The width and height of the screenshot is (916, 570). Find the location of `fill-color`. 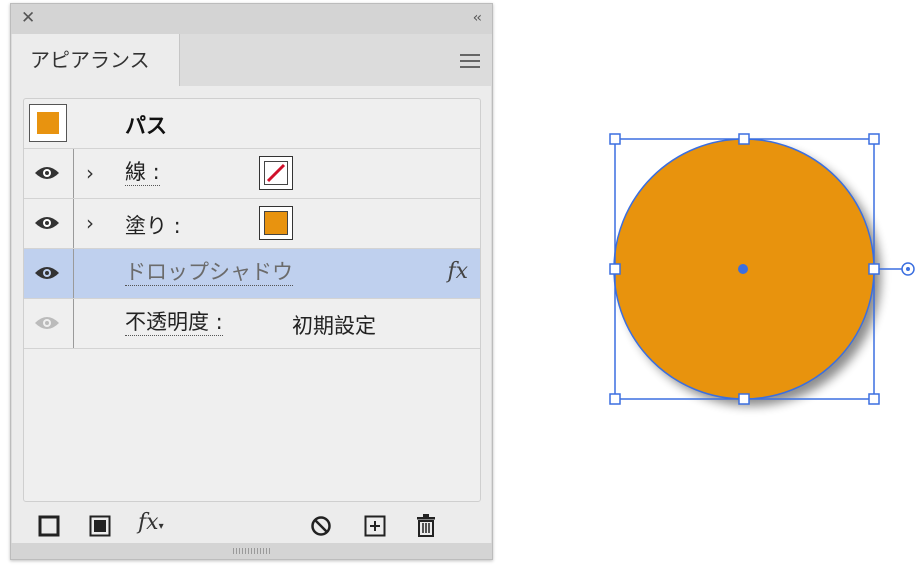

fill-color is located at coordinates (276, 223).